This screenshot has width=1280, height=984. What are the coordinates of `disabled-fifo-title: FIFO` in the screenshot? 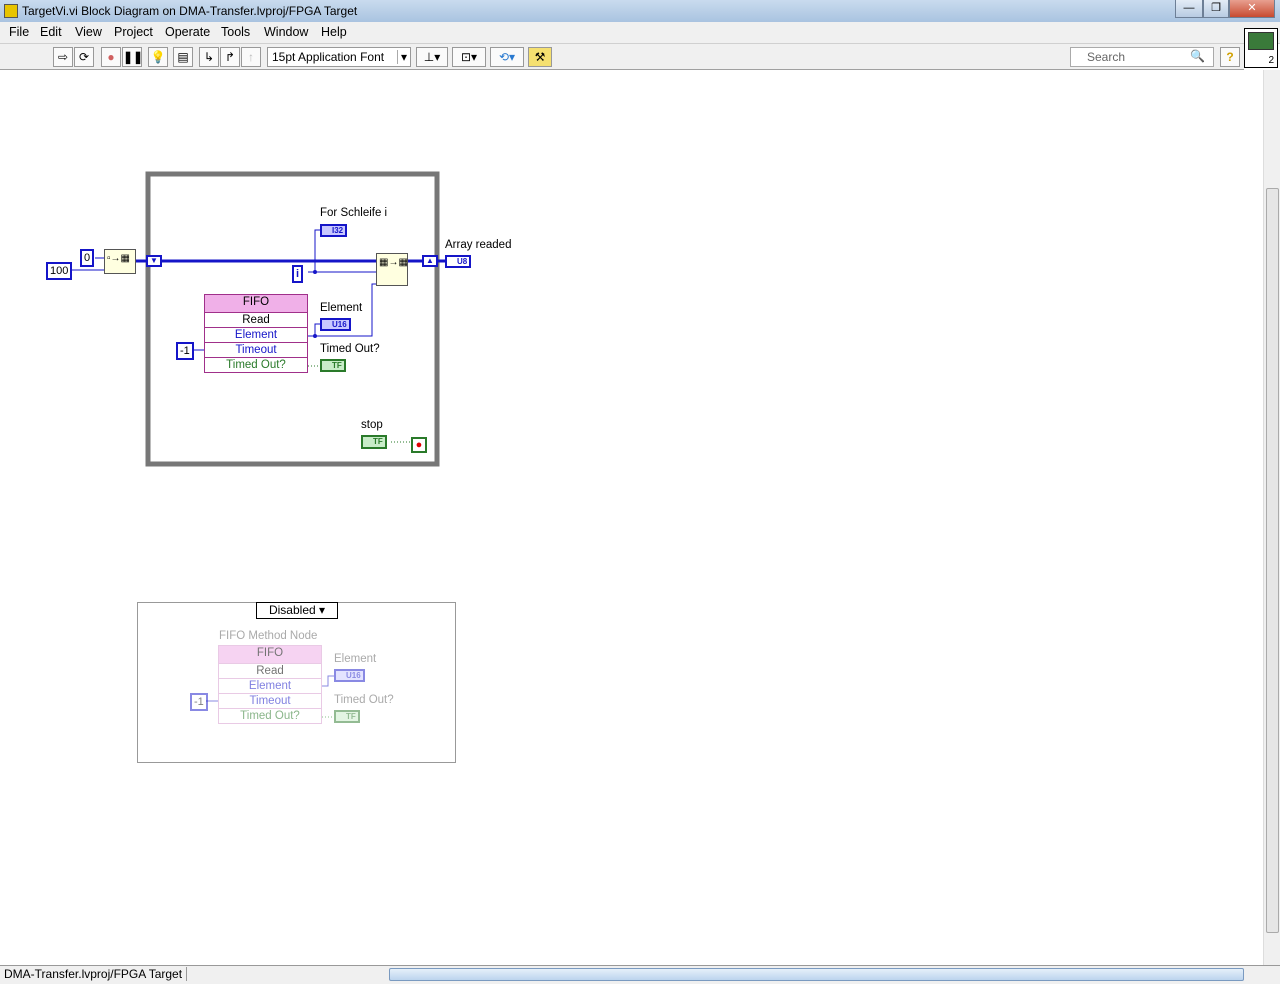 It's located at (270, 653).